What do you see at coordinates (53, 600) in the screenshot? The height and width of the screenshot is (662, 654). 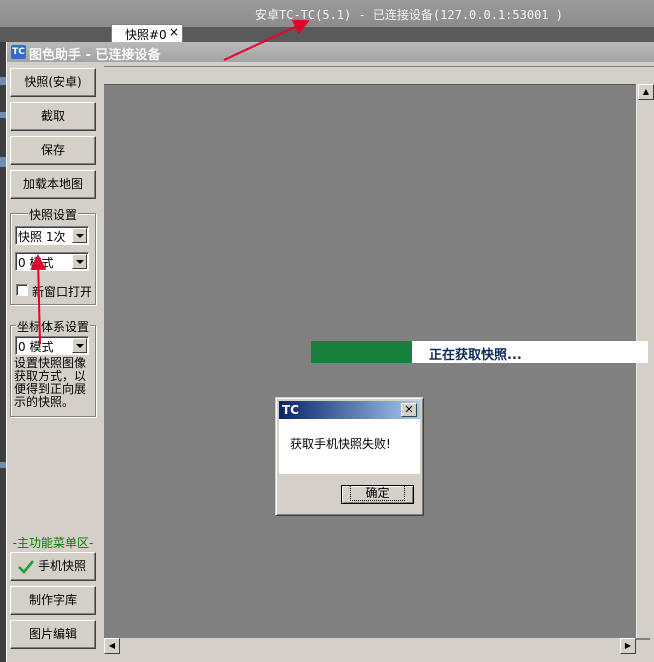 I see `make-font-library-button: 制作字库` at bounding box center [53, 600].